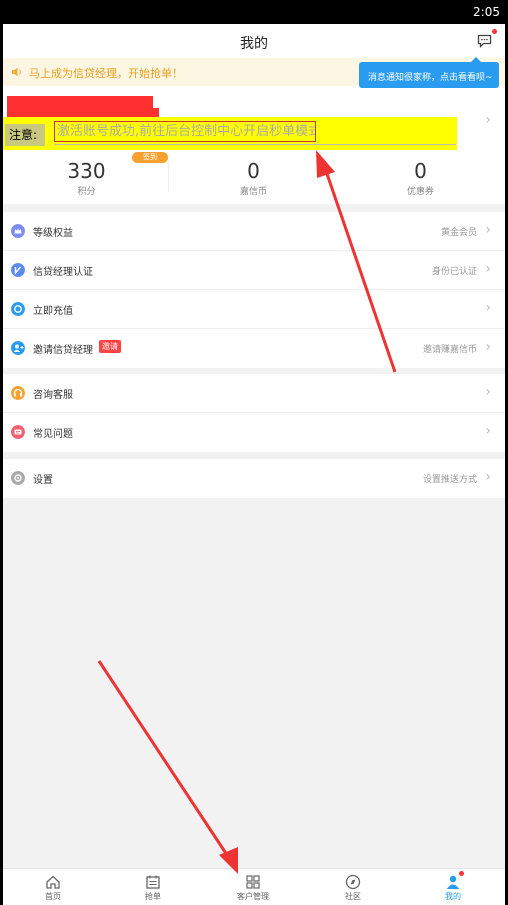 The height and width of the screenshot is (905, 508). I want to click on stat-label: 嘉信币, so click(253, 192).